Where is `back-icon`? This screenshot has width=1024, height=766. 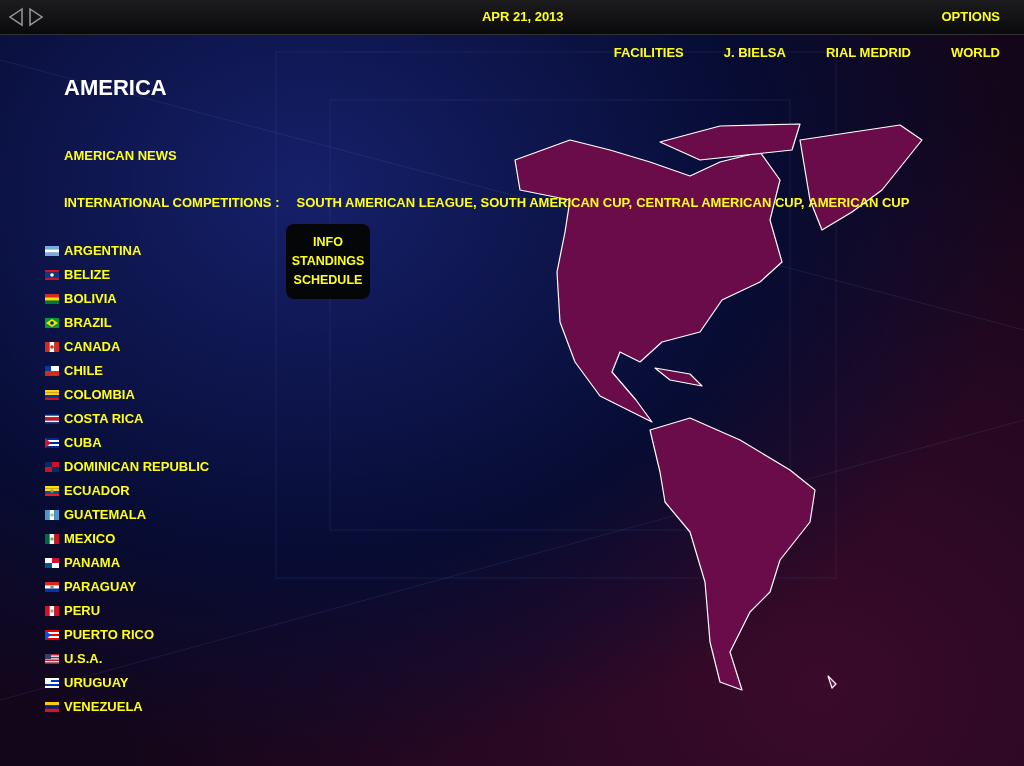 back-icon is located at coordinates (16, 17).